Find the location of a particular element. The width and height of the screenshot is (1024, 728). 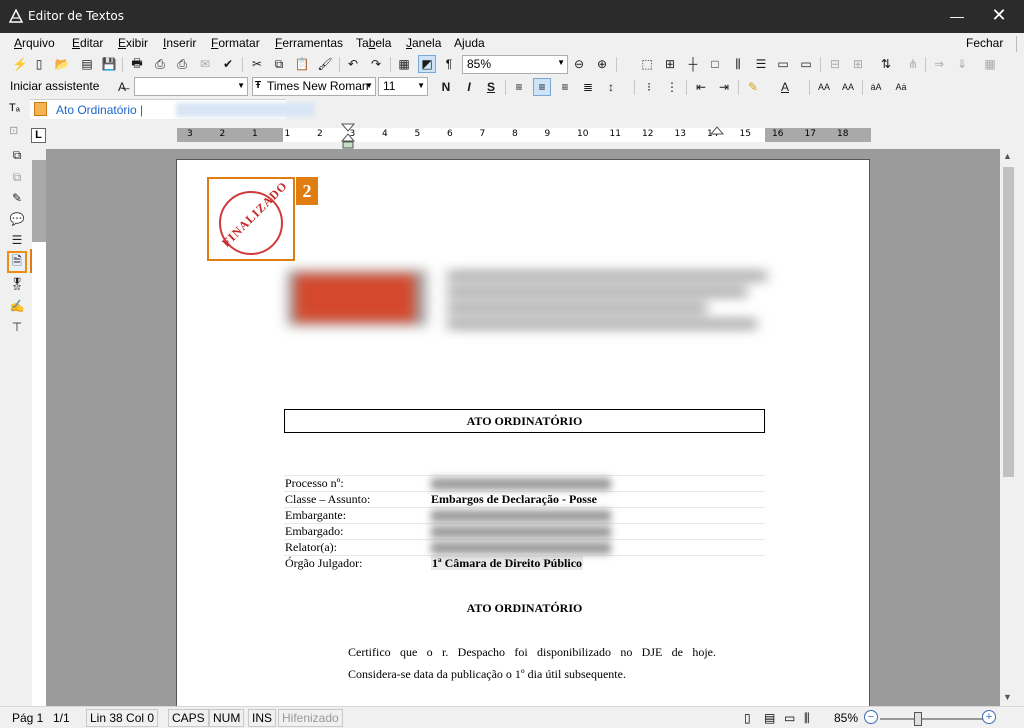

award-icon: 🎖 is located at coordinates (17, 284).